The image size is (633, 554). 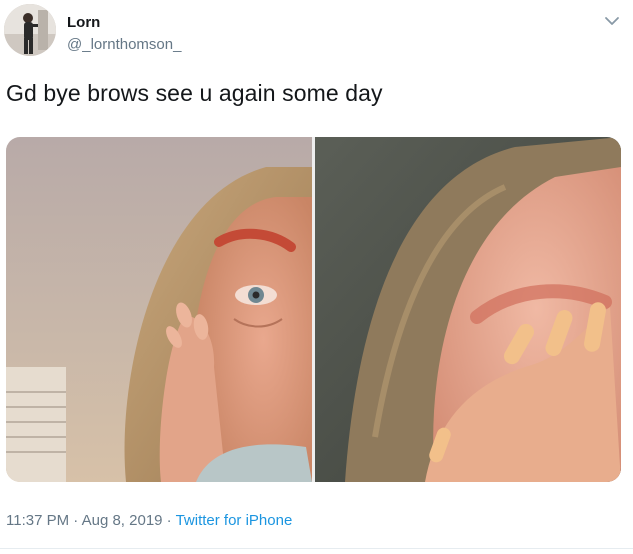 What do you see at coordinates (316, 548) in the screenshot?
I see `divider` at bounding box center [316, 548].